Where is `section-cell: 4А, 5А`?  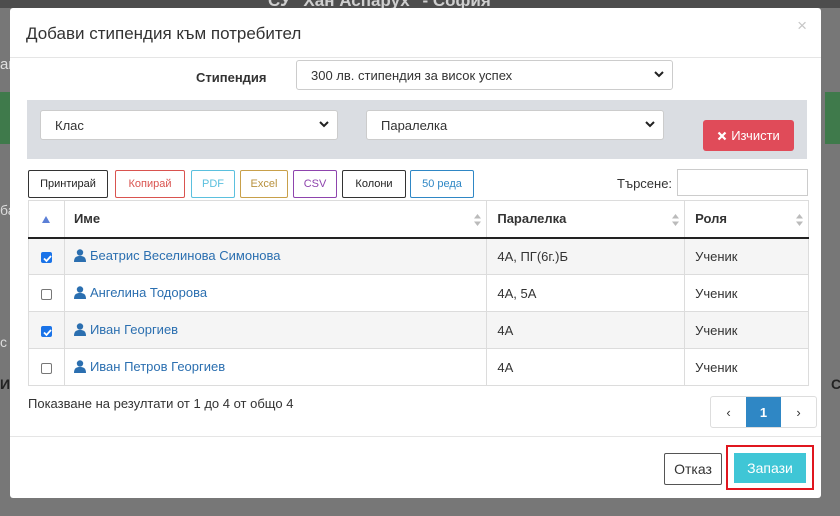
section-cell: 4А, 5А is located at coordinates (586, 293).